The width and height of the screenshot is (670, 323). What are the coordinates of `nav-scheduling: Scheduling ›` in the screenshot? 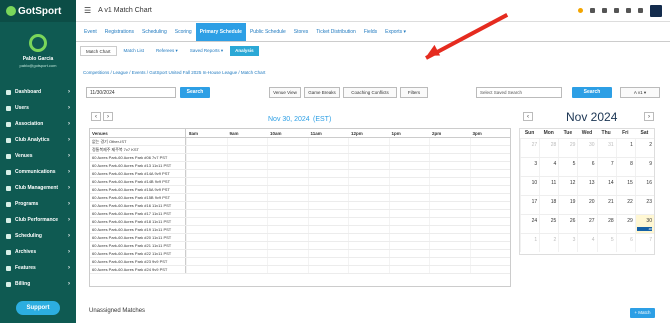 It's located at (38, 236).